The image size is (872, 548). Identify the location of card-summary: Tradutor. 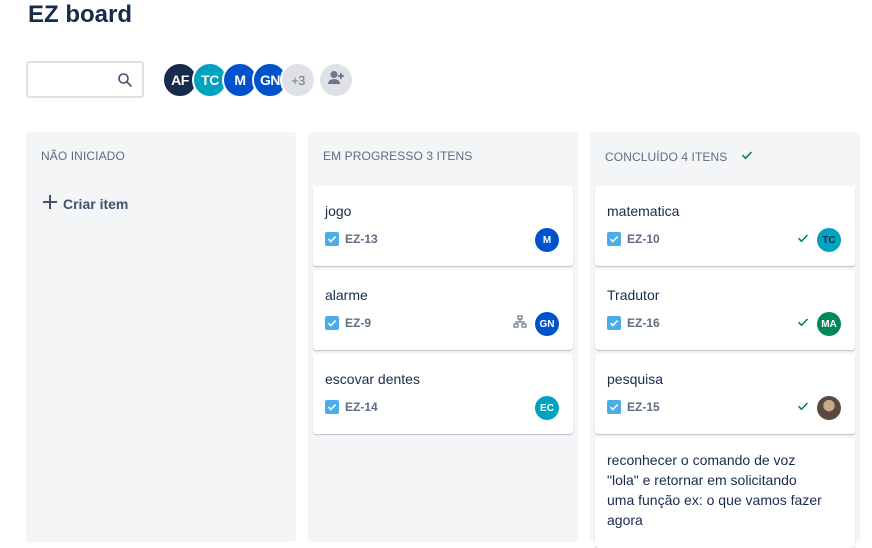
(633, 295).